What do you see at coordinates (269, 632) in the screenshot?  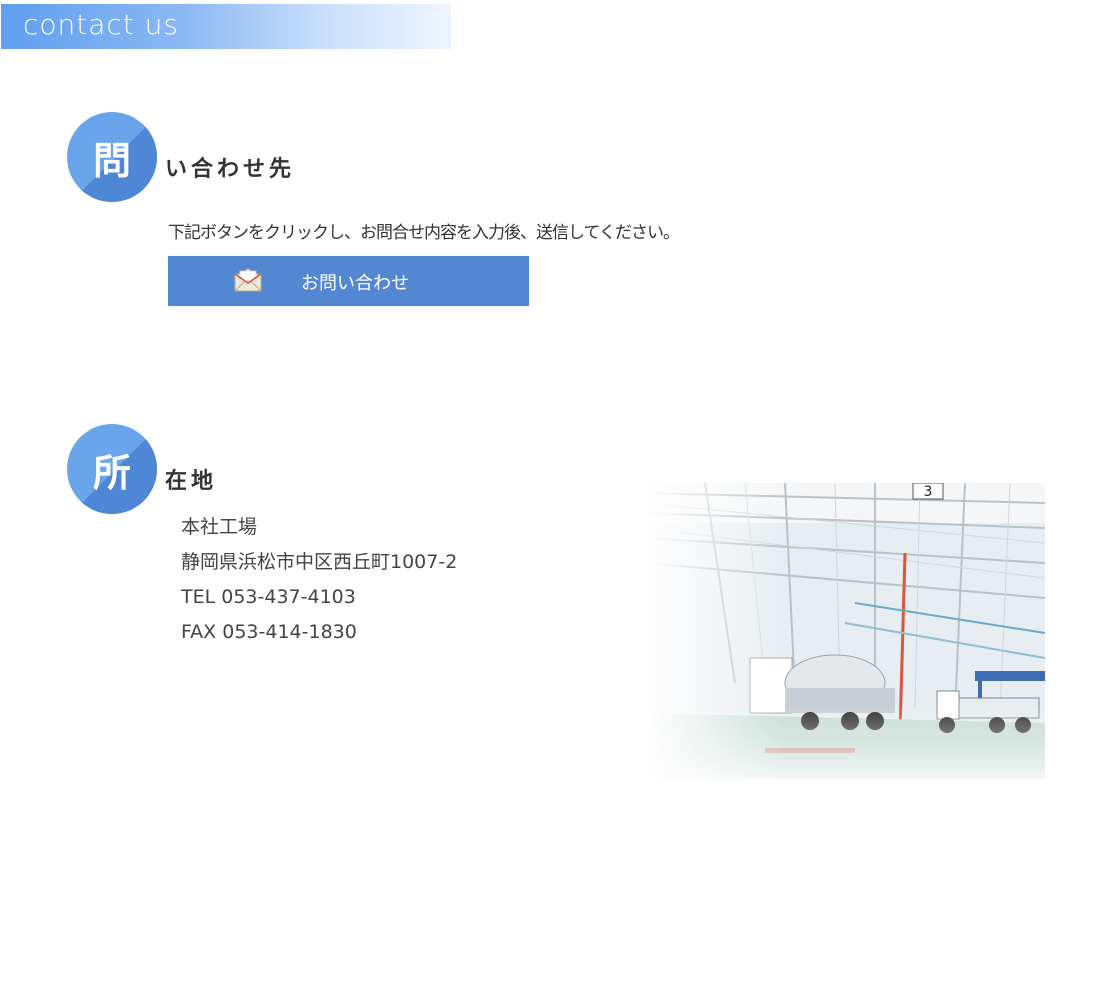 I see `address-fax: FAX 053-414-1830` at bounding box center [269, 632].